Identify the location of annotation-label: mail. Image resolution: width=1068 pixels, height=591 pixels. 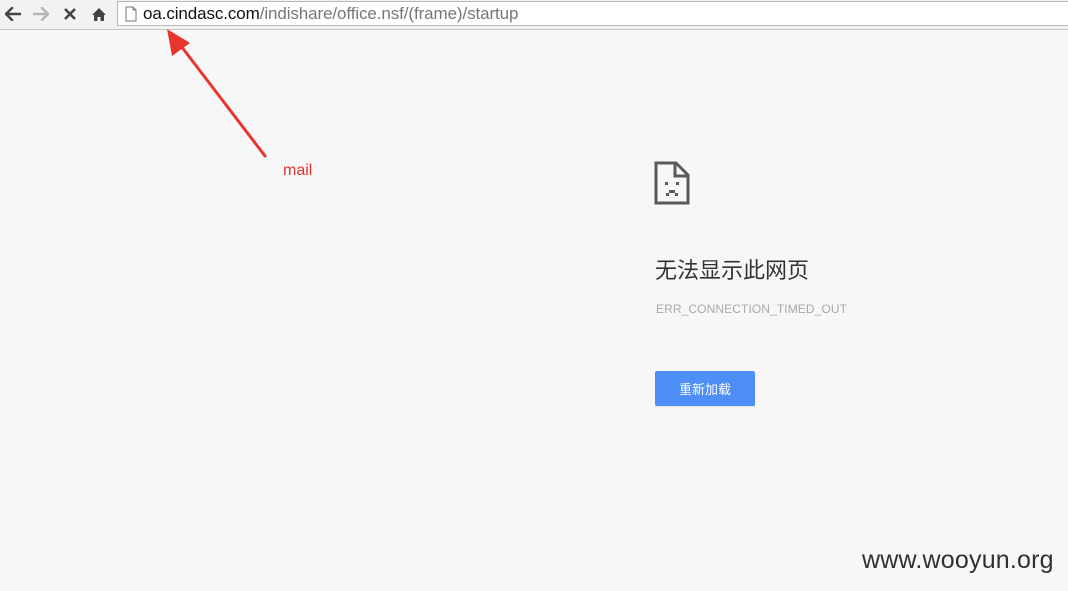
(298, 170).